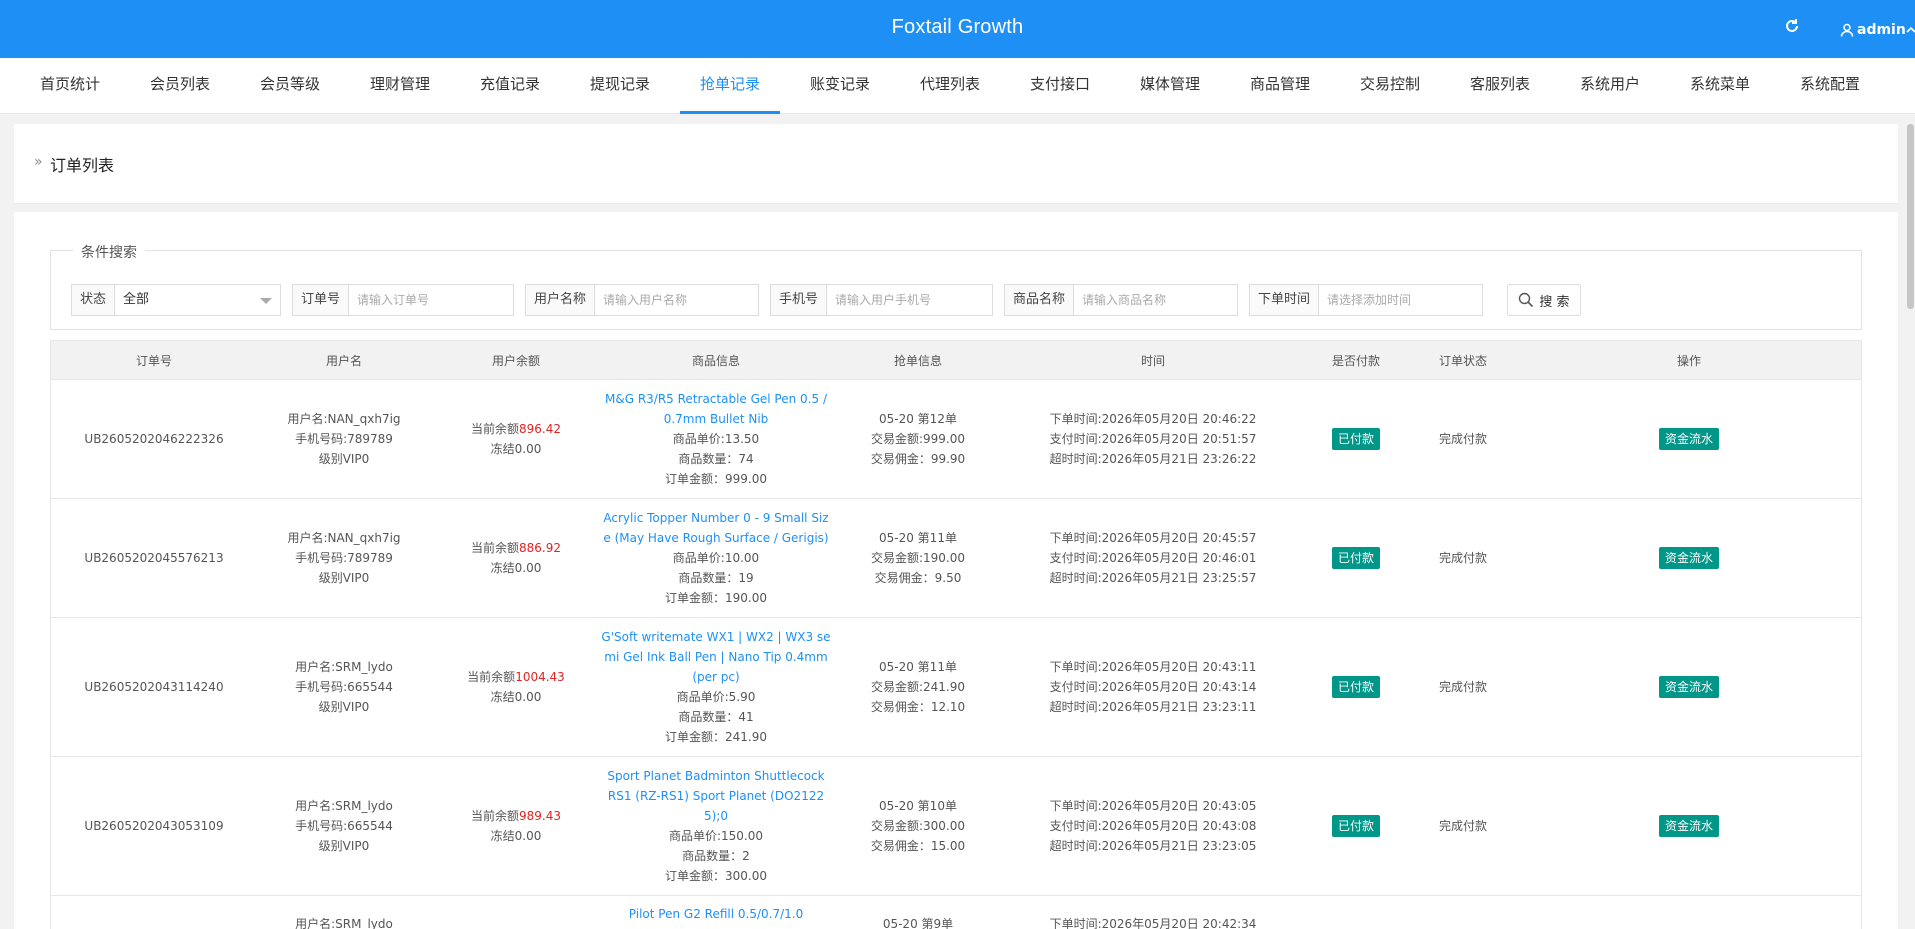 Image resolution: width=1915 pixels, height=929 pixels. I want to click on grab-seq-text: 05-20 第11单, so click(918, 667).